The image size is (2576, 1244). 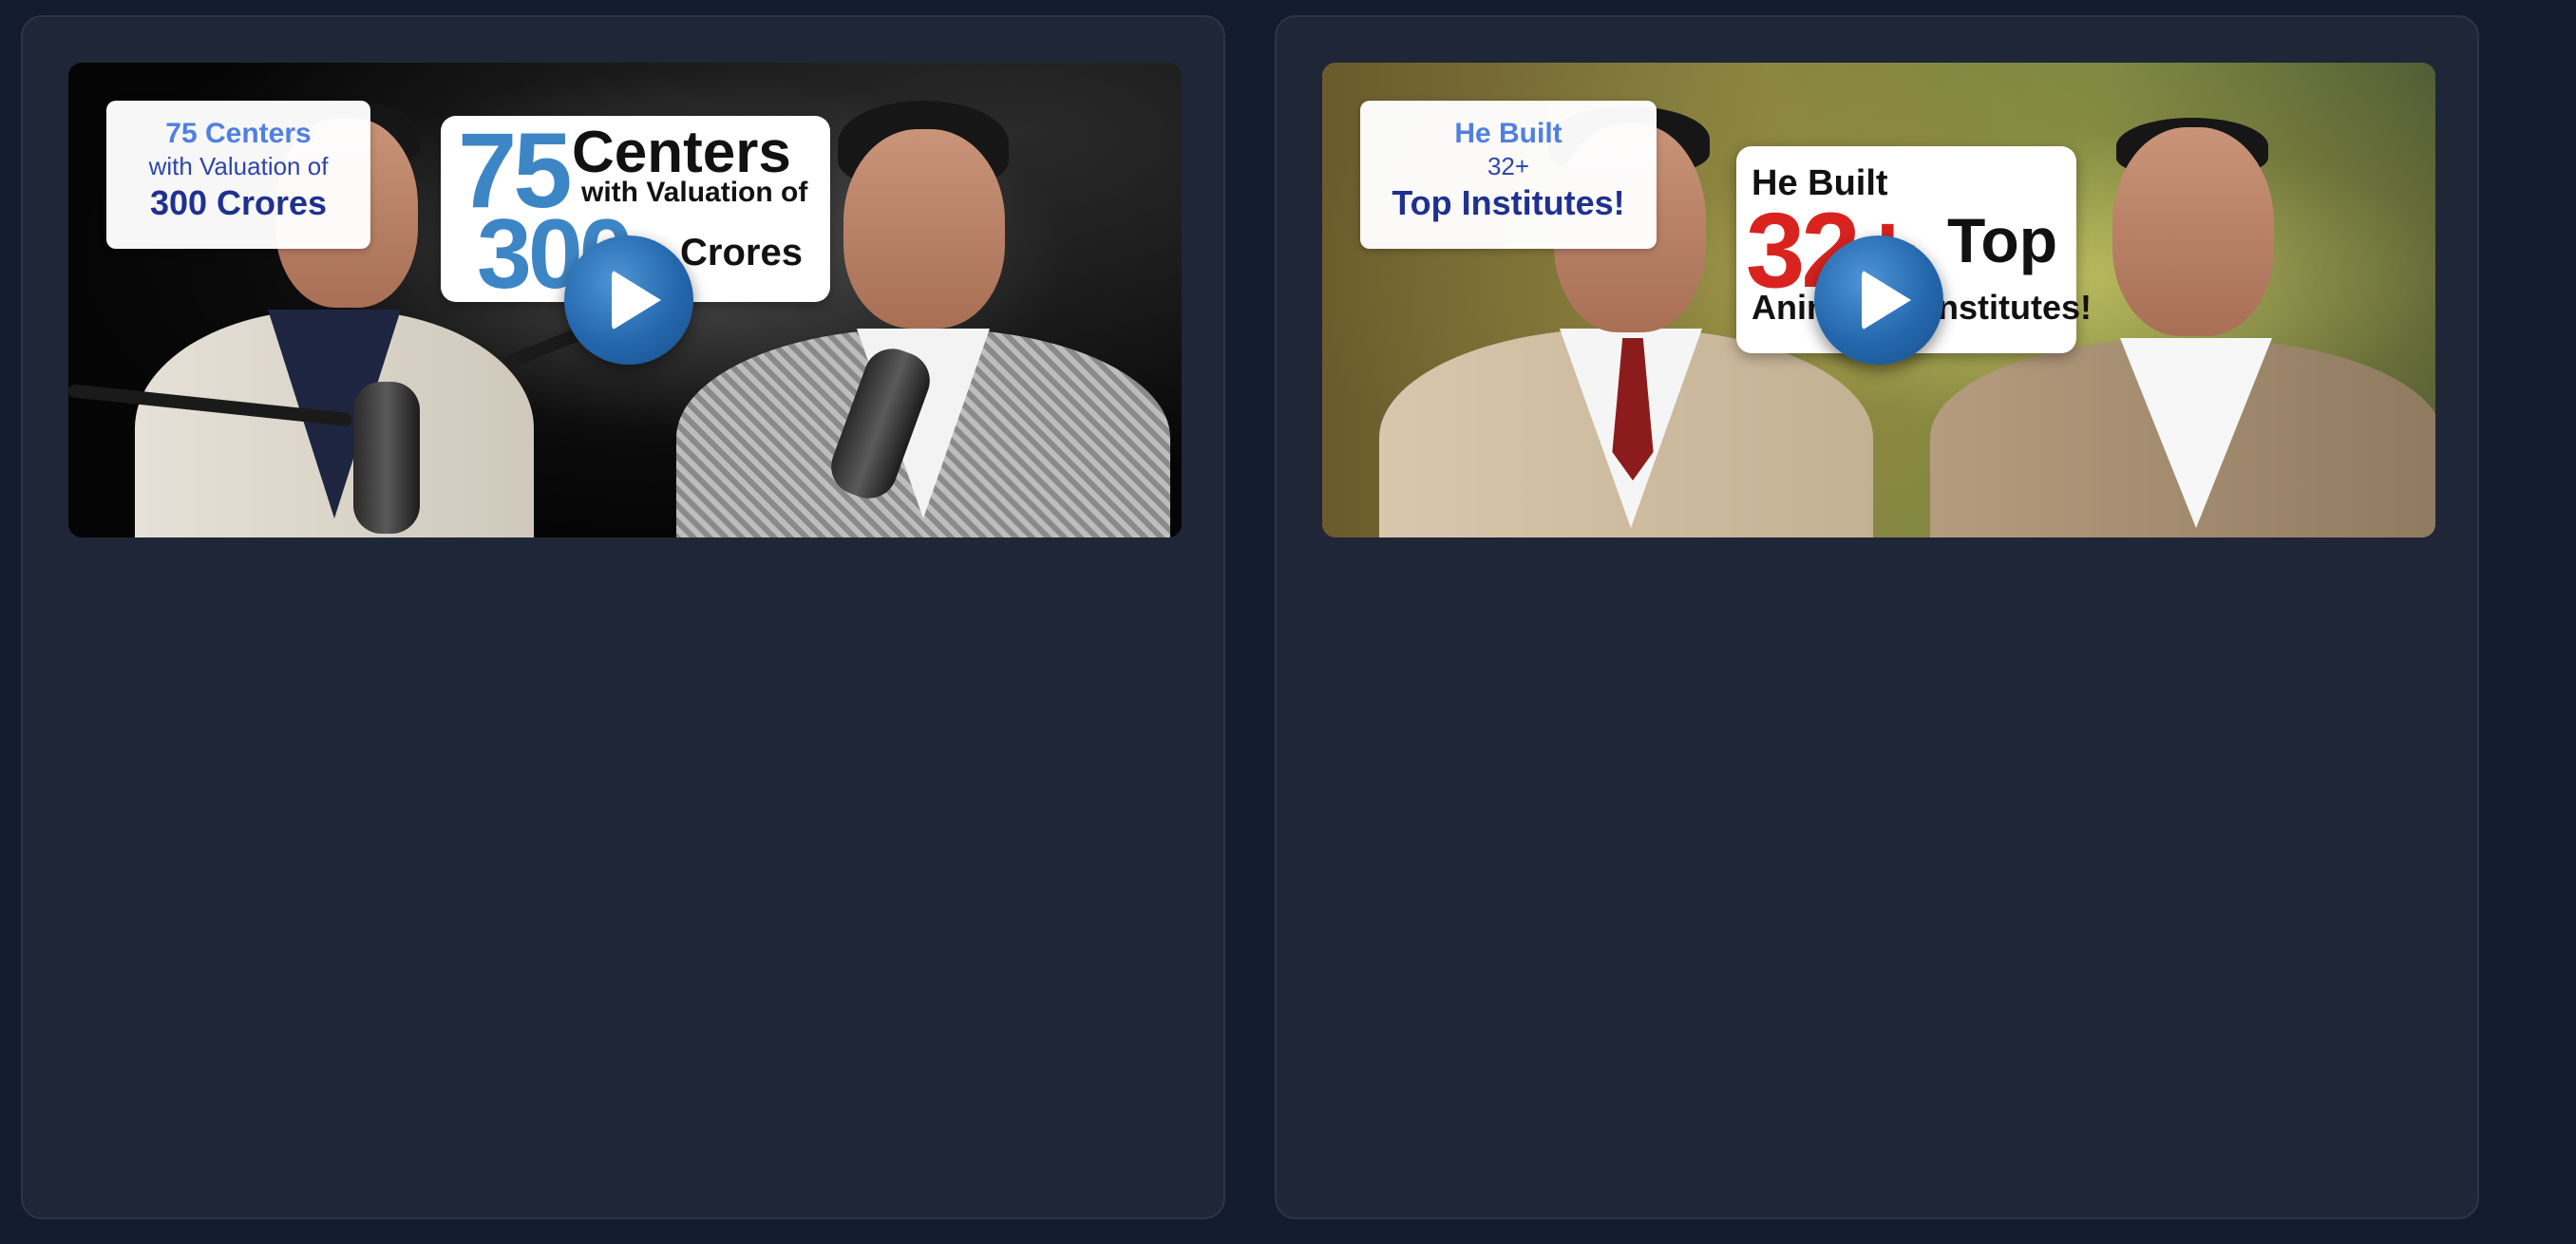 I want to click on label-line-1: 75 Centers, so click(x=238, y=133).